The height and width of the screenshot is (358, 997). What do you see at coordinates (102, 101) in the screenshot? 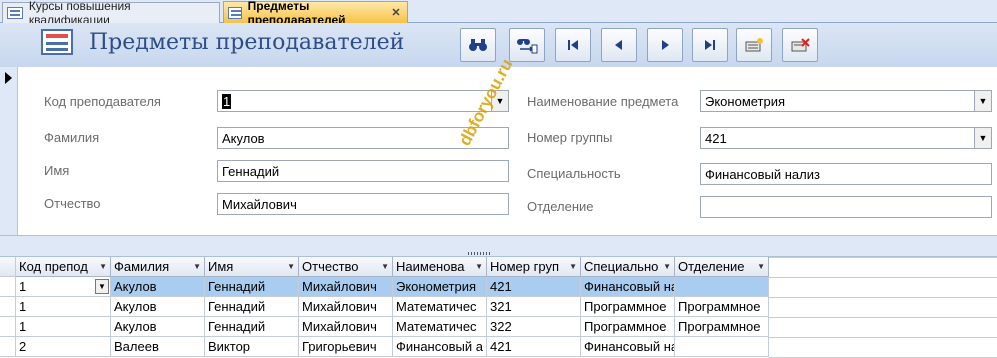
I see `teacher-code-label: Код преподавателя` at bounding box center [102, 101].